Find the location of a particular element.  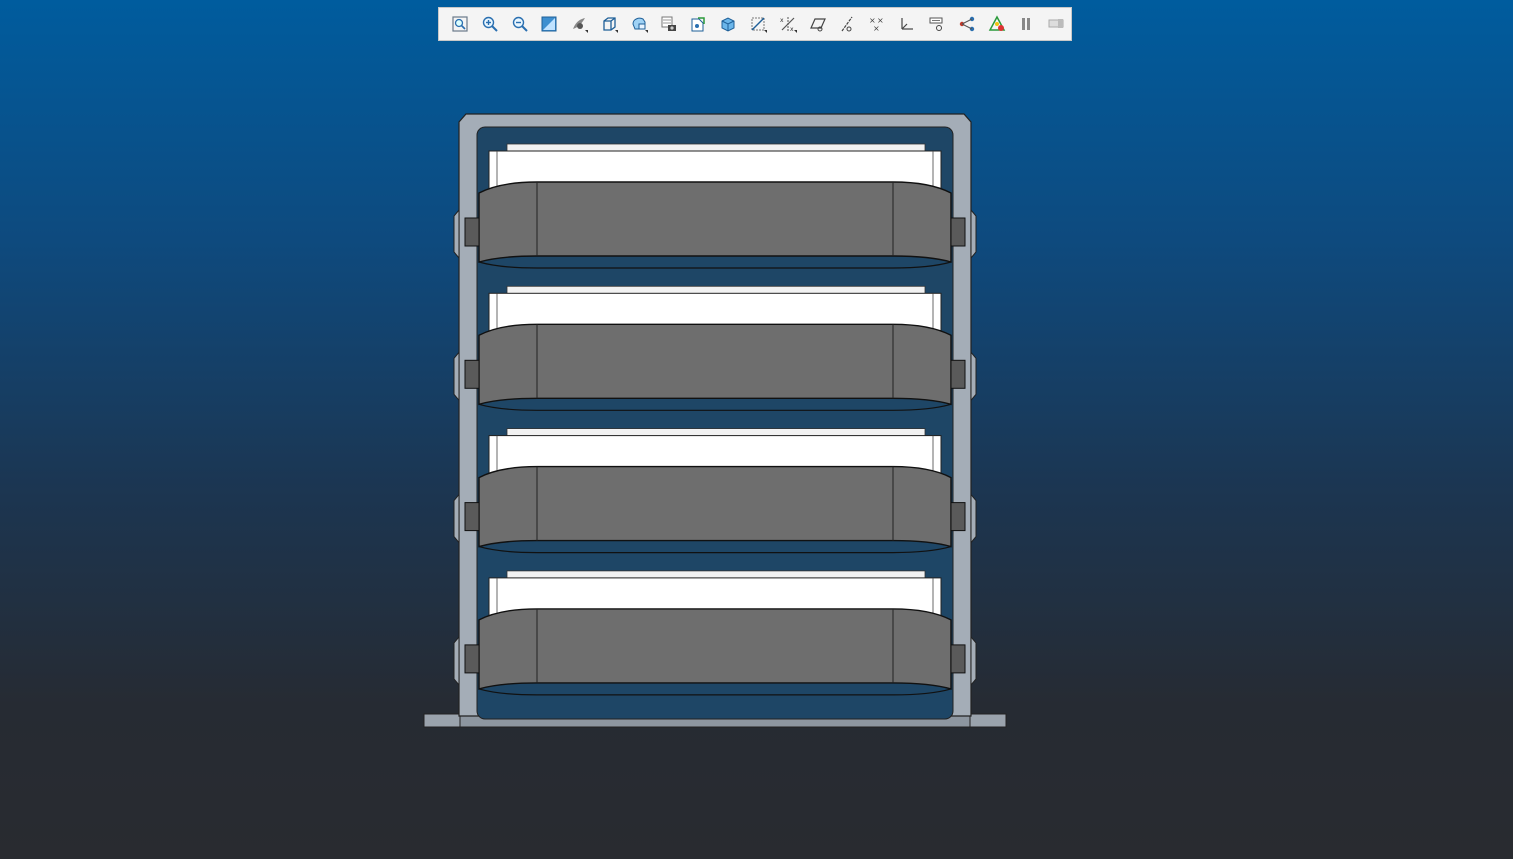

right-flange-tab is located at coordinates (988, 720).